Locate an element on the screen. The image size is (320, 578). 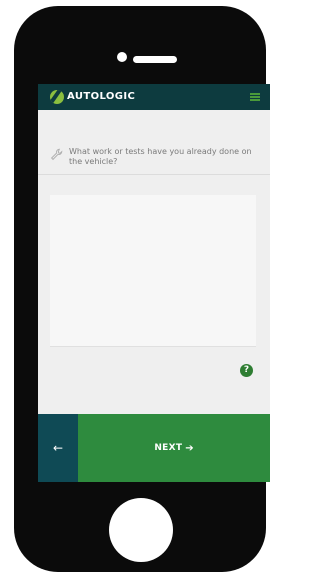
bottom-nav: ← NEXT ➔ is located at coordinates (154, 448).